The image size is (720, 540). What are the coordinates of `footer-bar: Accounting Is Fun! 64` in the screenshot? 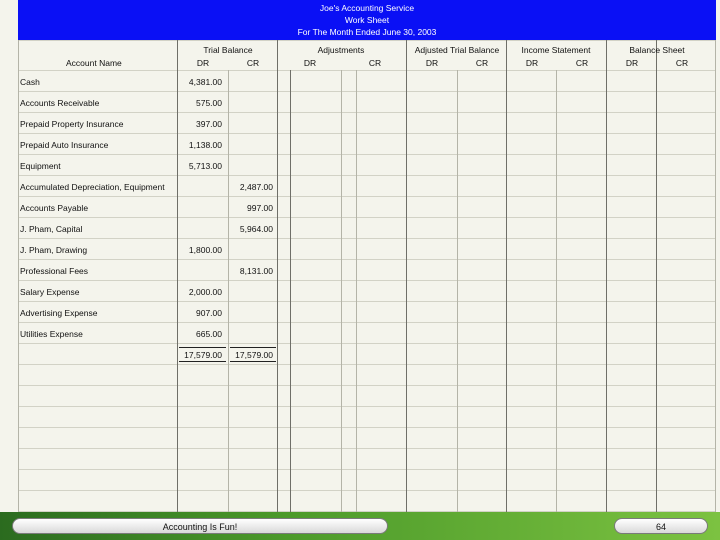 It's located at (360, 526).